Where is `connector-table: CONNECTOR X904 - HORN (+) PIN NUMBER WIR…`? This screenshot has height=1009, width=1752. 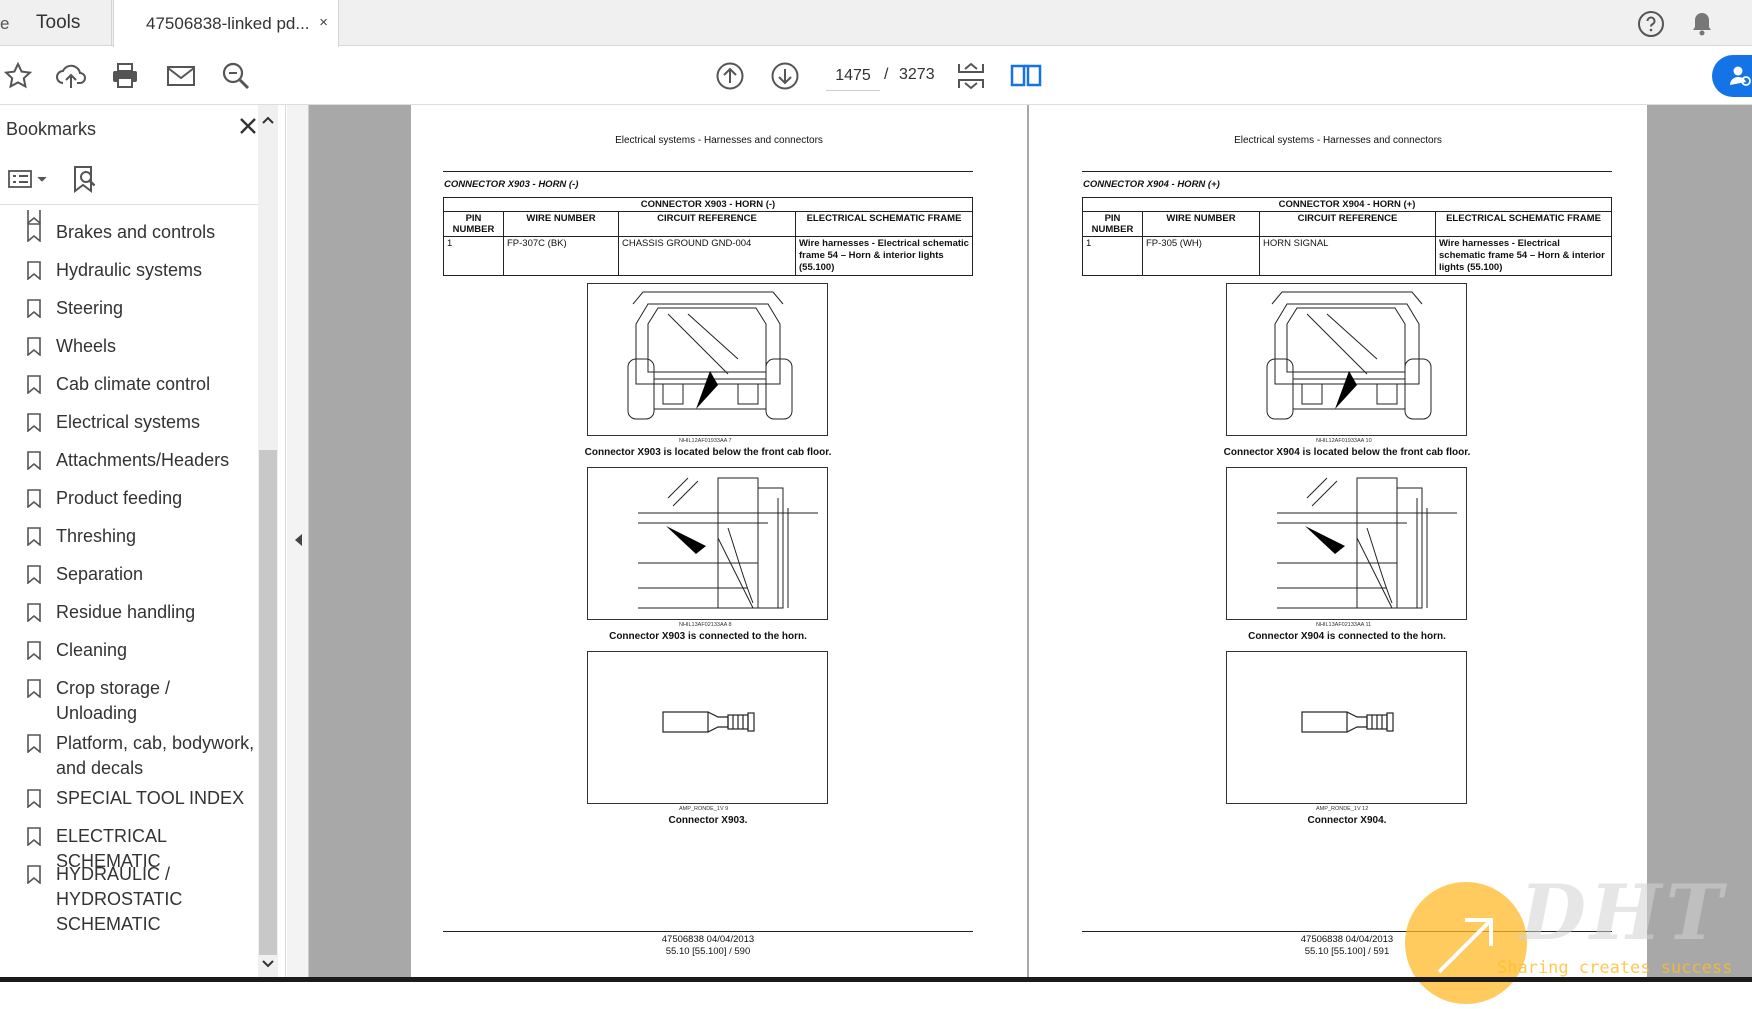
connector-table: CONNECTOR X904 - HORN (+) PIN NUMBER WIR… is located at coordinates (1347, 236).